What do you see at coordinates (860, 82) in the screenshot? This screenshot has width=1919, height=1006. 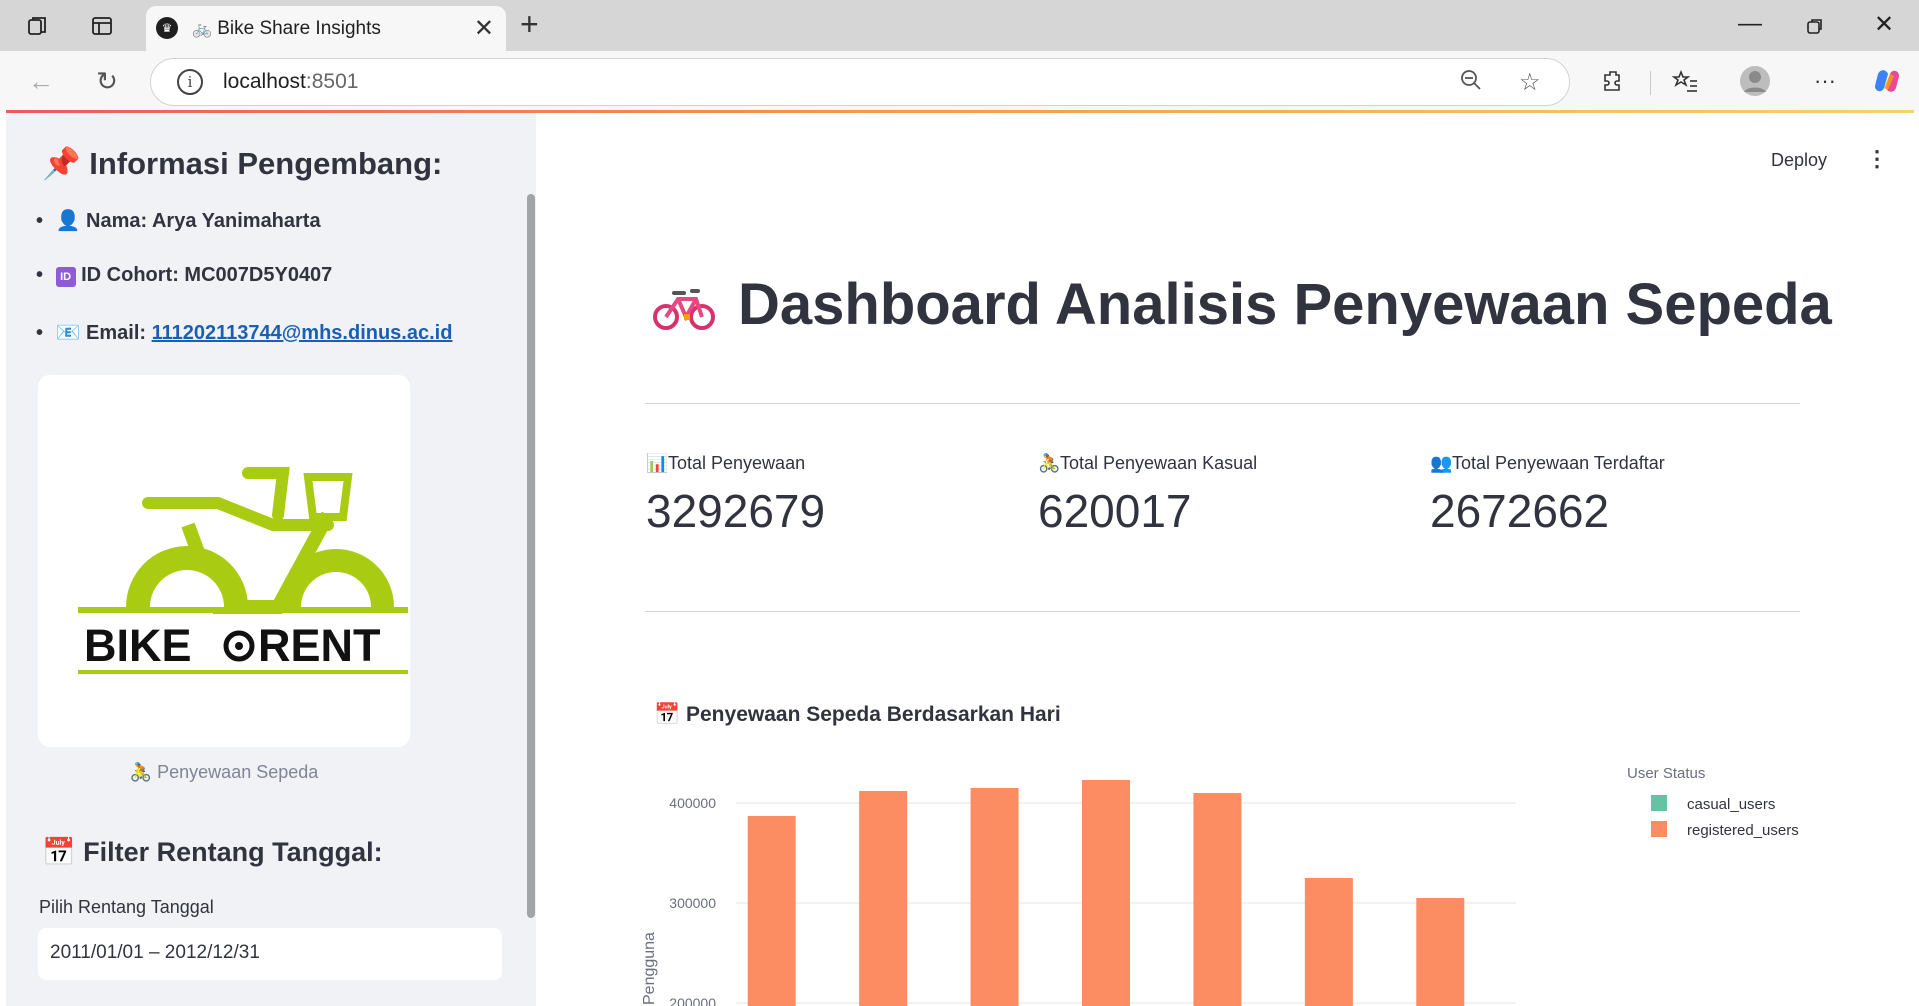 I see `address-bar: i localhost:8501 ☆` at bounding box center [860, 82].